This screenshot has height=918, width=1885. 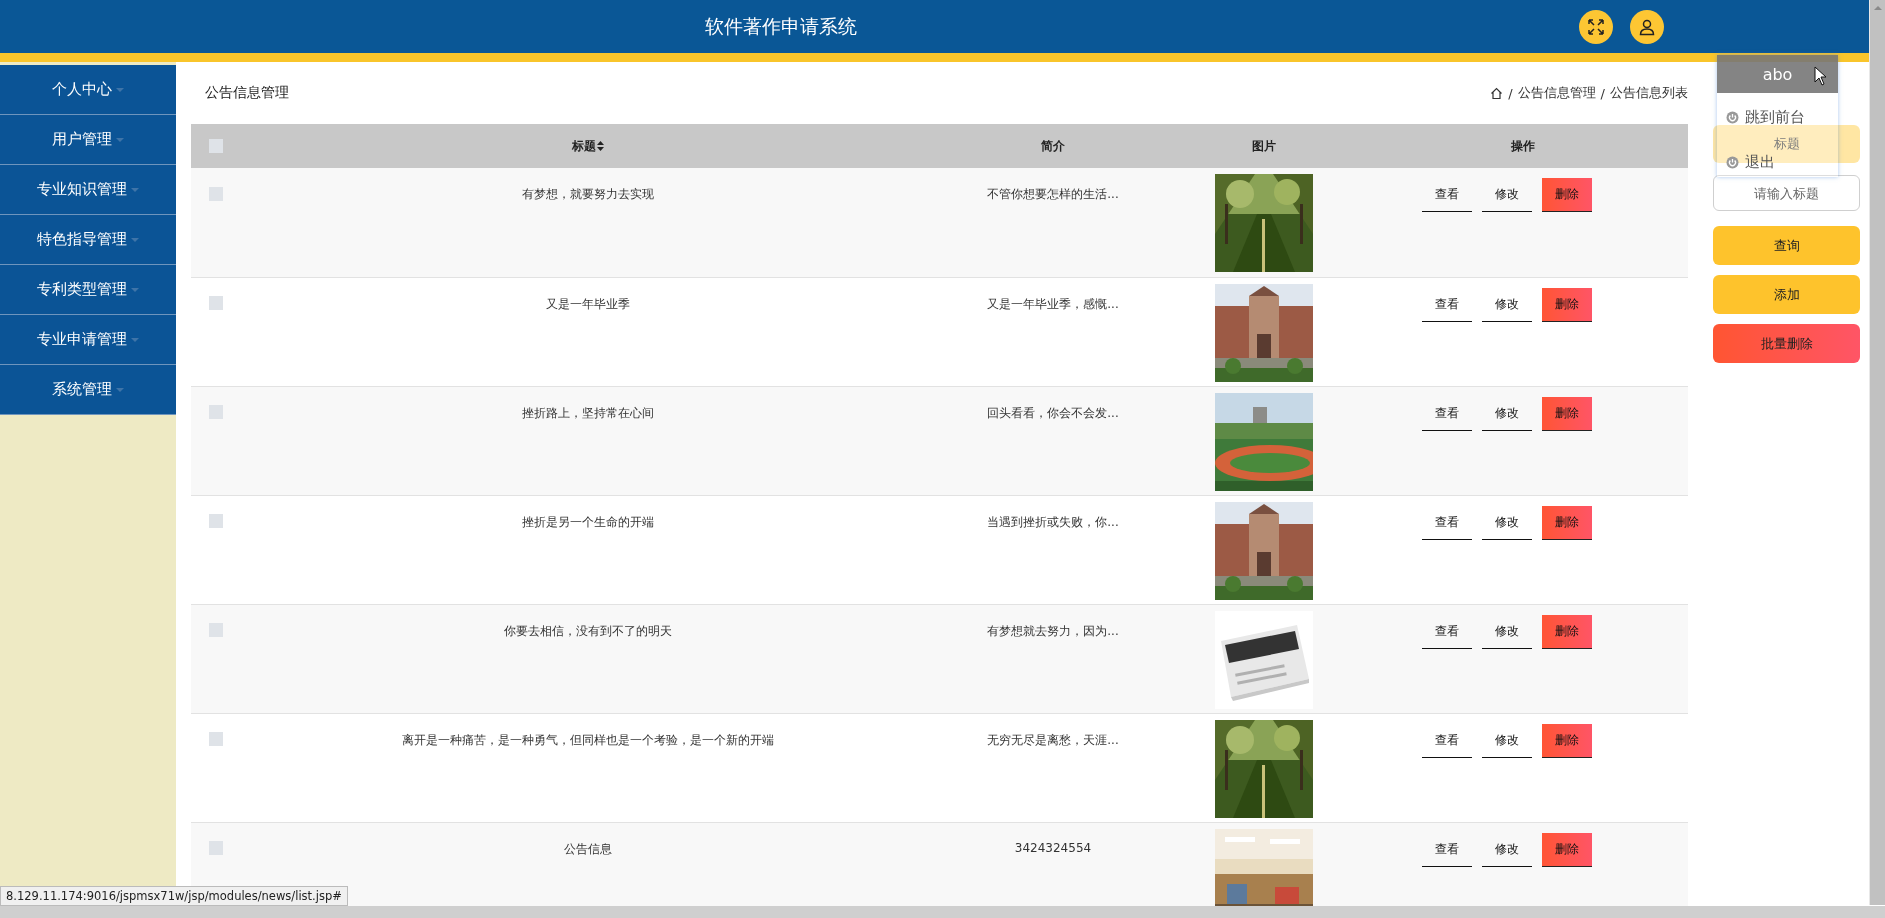 What do you see at coordinates (588, 412) in the screenshot?
I see `table-cell: 挫折路上，坚持常在心间` at bounding box center [588, 412].